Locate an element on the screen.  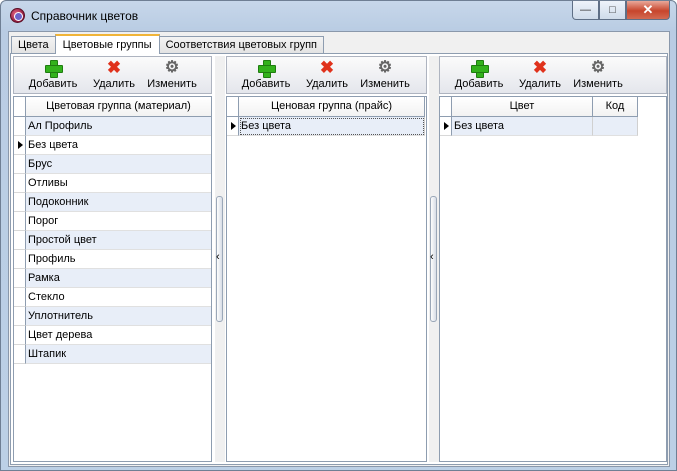
price-toolbar: Добавить ✖ Удалить ⚙ Изменить is located at coordinates (326, 75).